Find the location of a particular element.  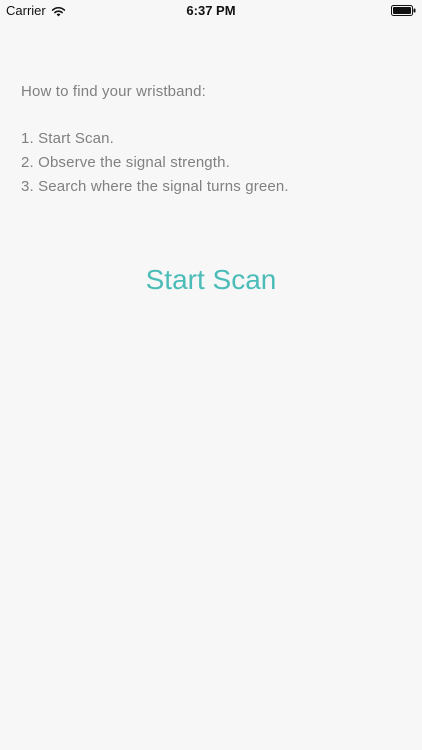

instruction-step-3: 3. Search where the signal turns green. is located at coordinates (155, 186).